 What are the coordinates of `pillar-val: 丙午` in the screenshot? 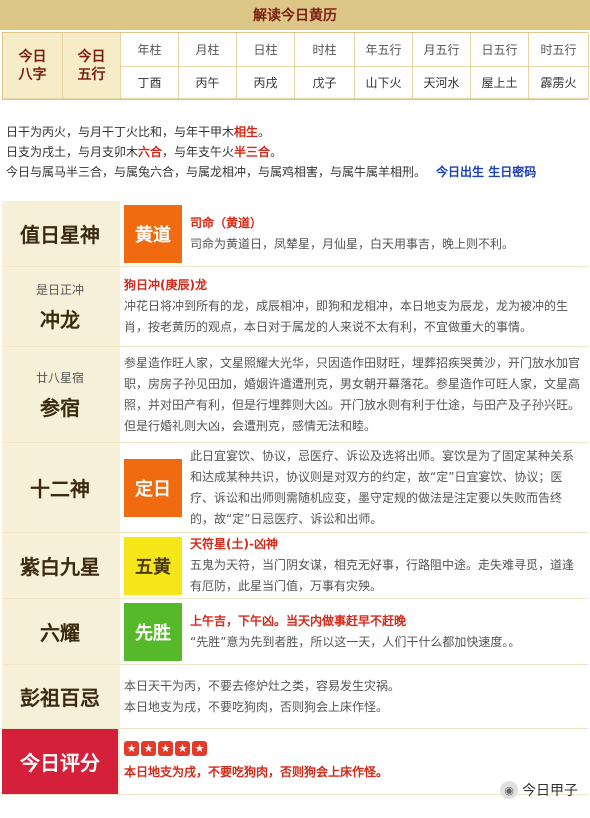 It's located at (208, 83).